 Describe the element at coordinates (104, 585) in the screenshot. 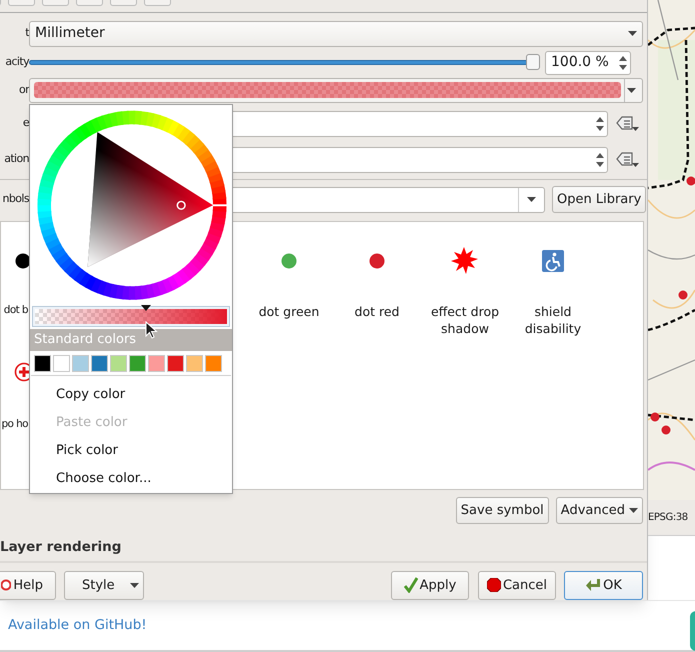

I see `style-button: Style` at that location.